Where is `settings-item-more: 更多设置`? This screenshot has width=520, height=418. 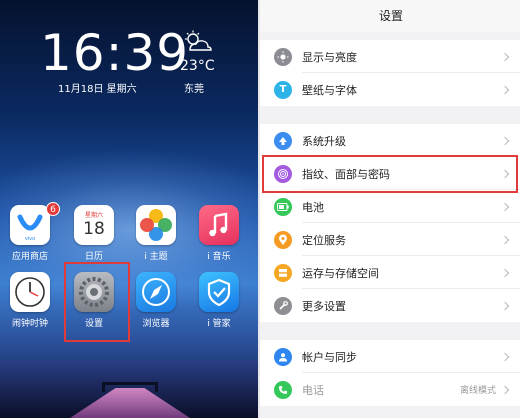 settings-item-more: 更多设置 is located at coordinates (390, 305).